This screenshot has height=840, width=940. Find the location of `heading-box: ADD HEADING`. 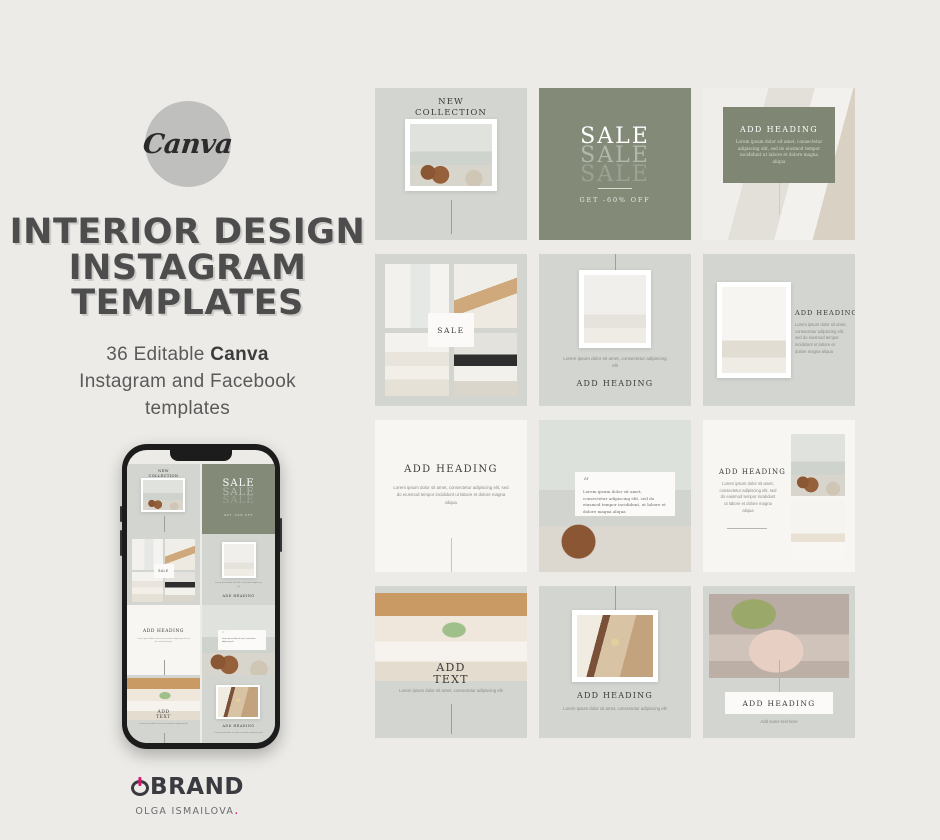

heading-box: ADD HEADING is located at coordinates (779, 703).